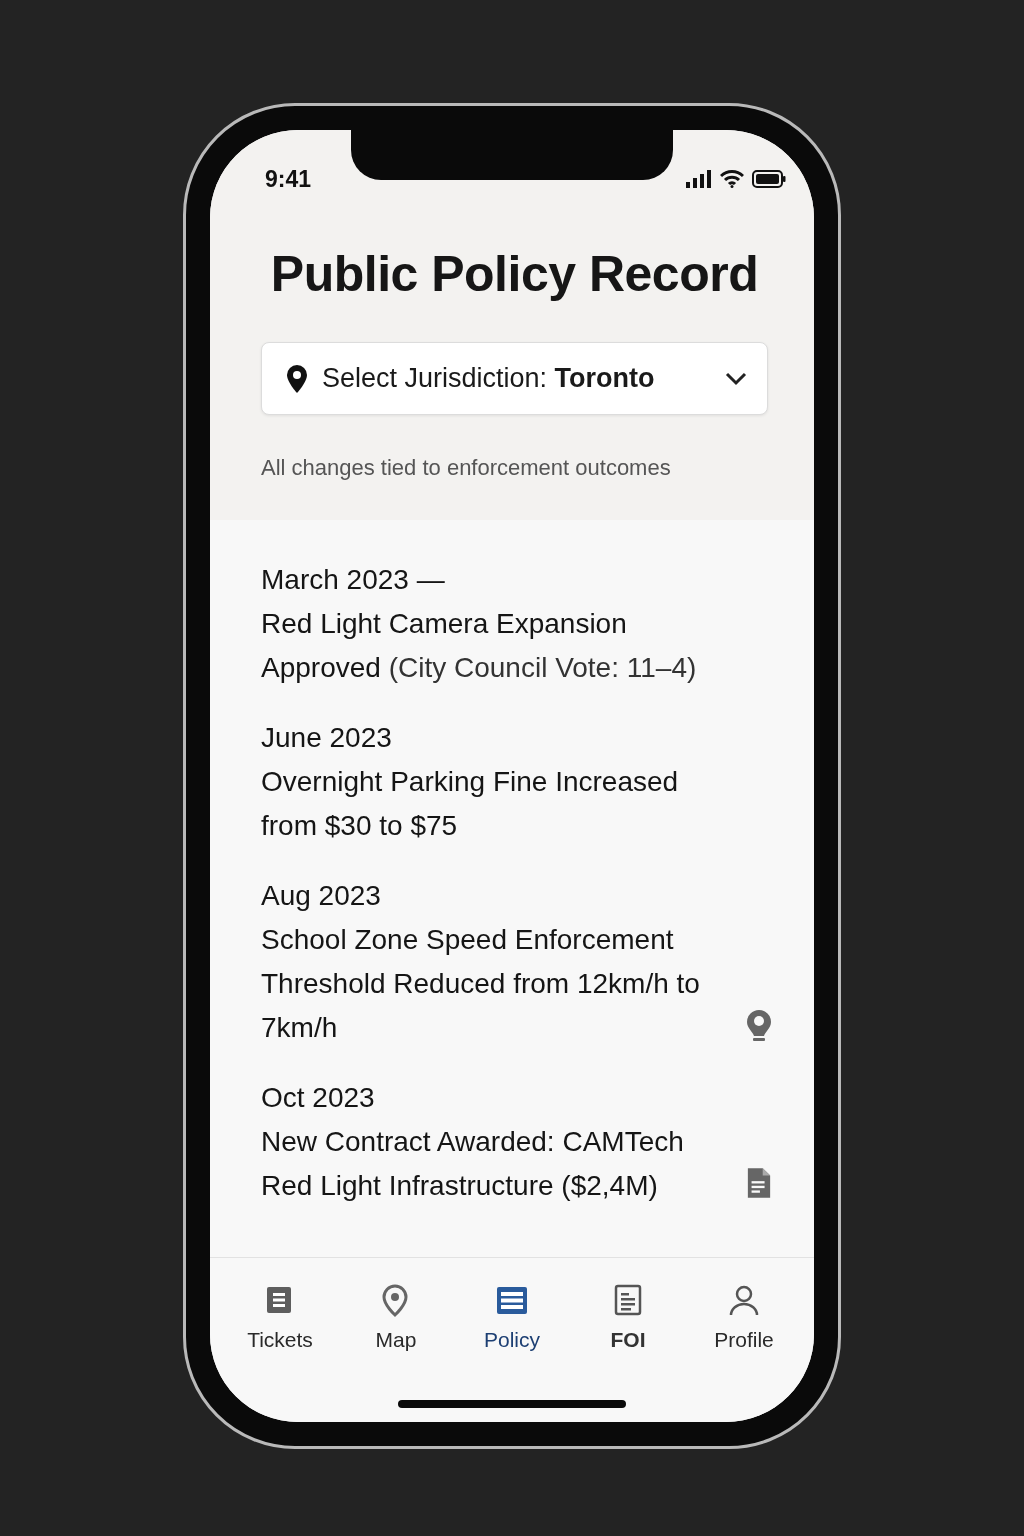 The image size is (1024, 1536). Describe the element at coordinates (353, 580) in the screenshot. I see `entry-date: March 2023 —` at that location.